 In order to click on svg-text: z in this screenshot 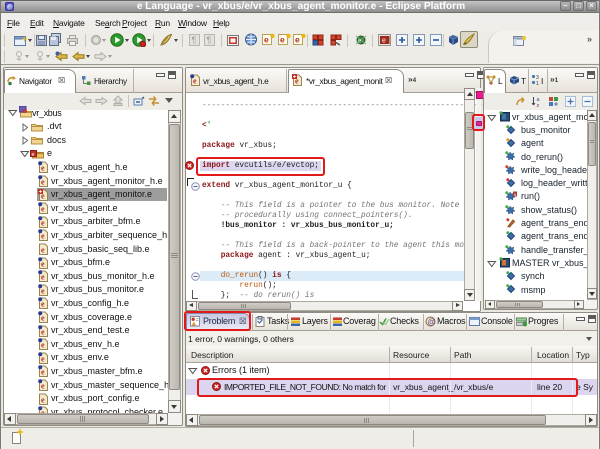, I will do `click(538, 105)`.